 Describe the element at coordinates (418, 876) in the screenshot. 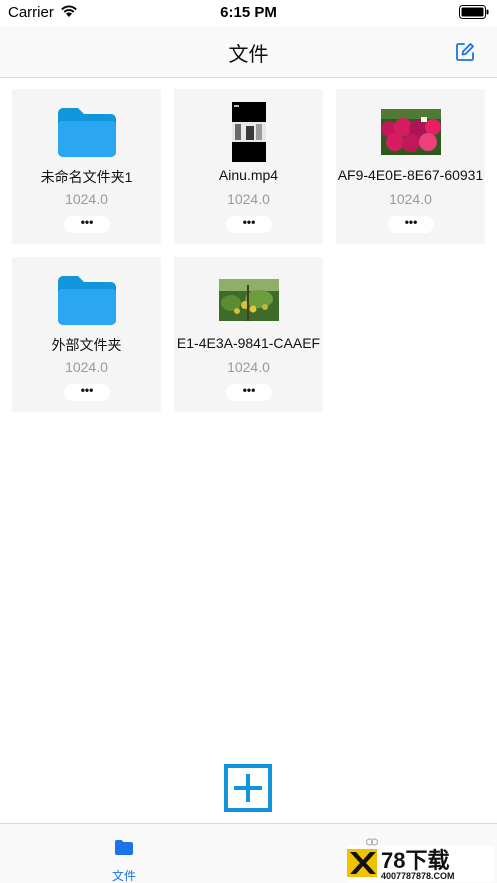

I see `svg-text: 4007787878.COM` at that location.